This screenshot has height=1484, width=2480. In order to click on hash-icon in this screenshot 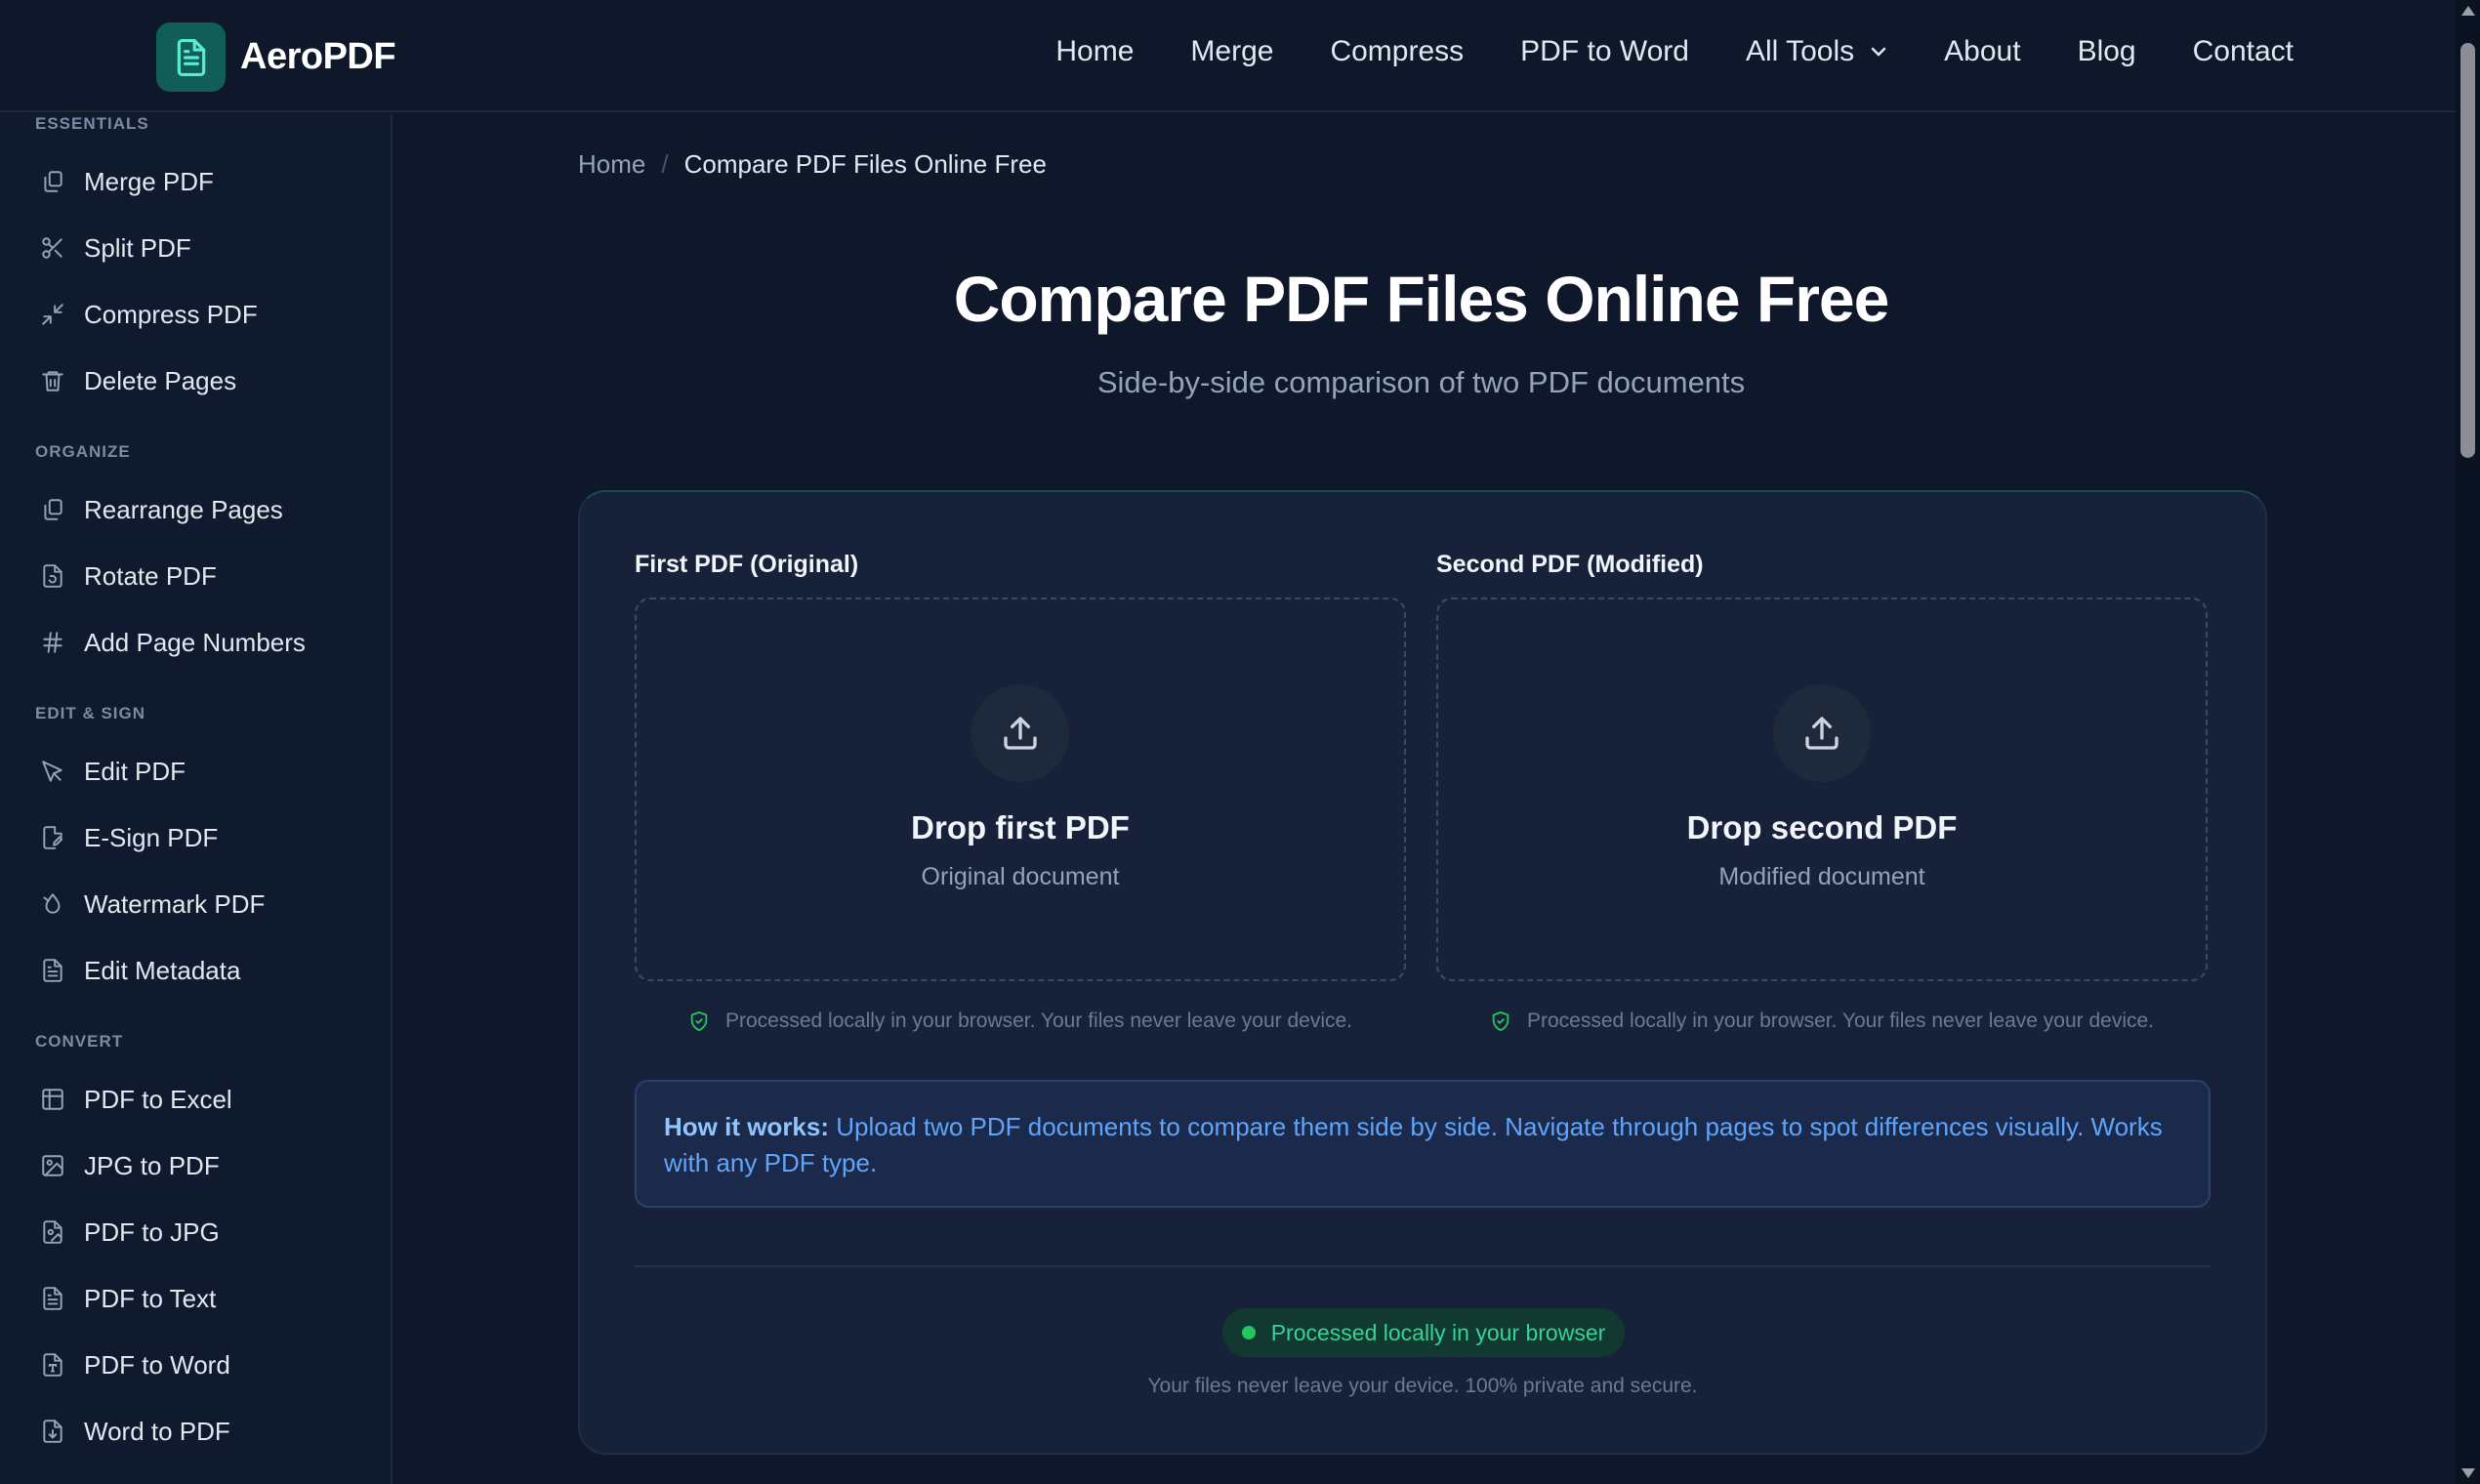, I will do `click(52, 643)`.